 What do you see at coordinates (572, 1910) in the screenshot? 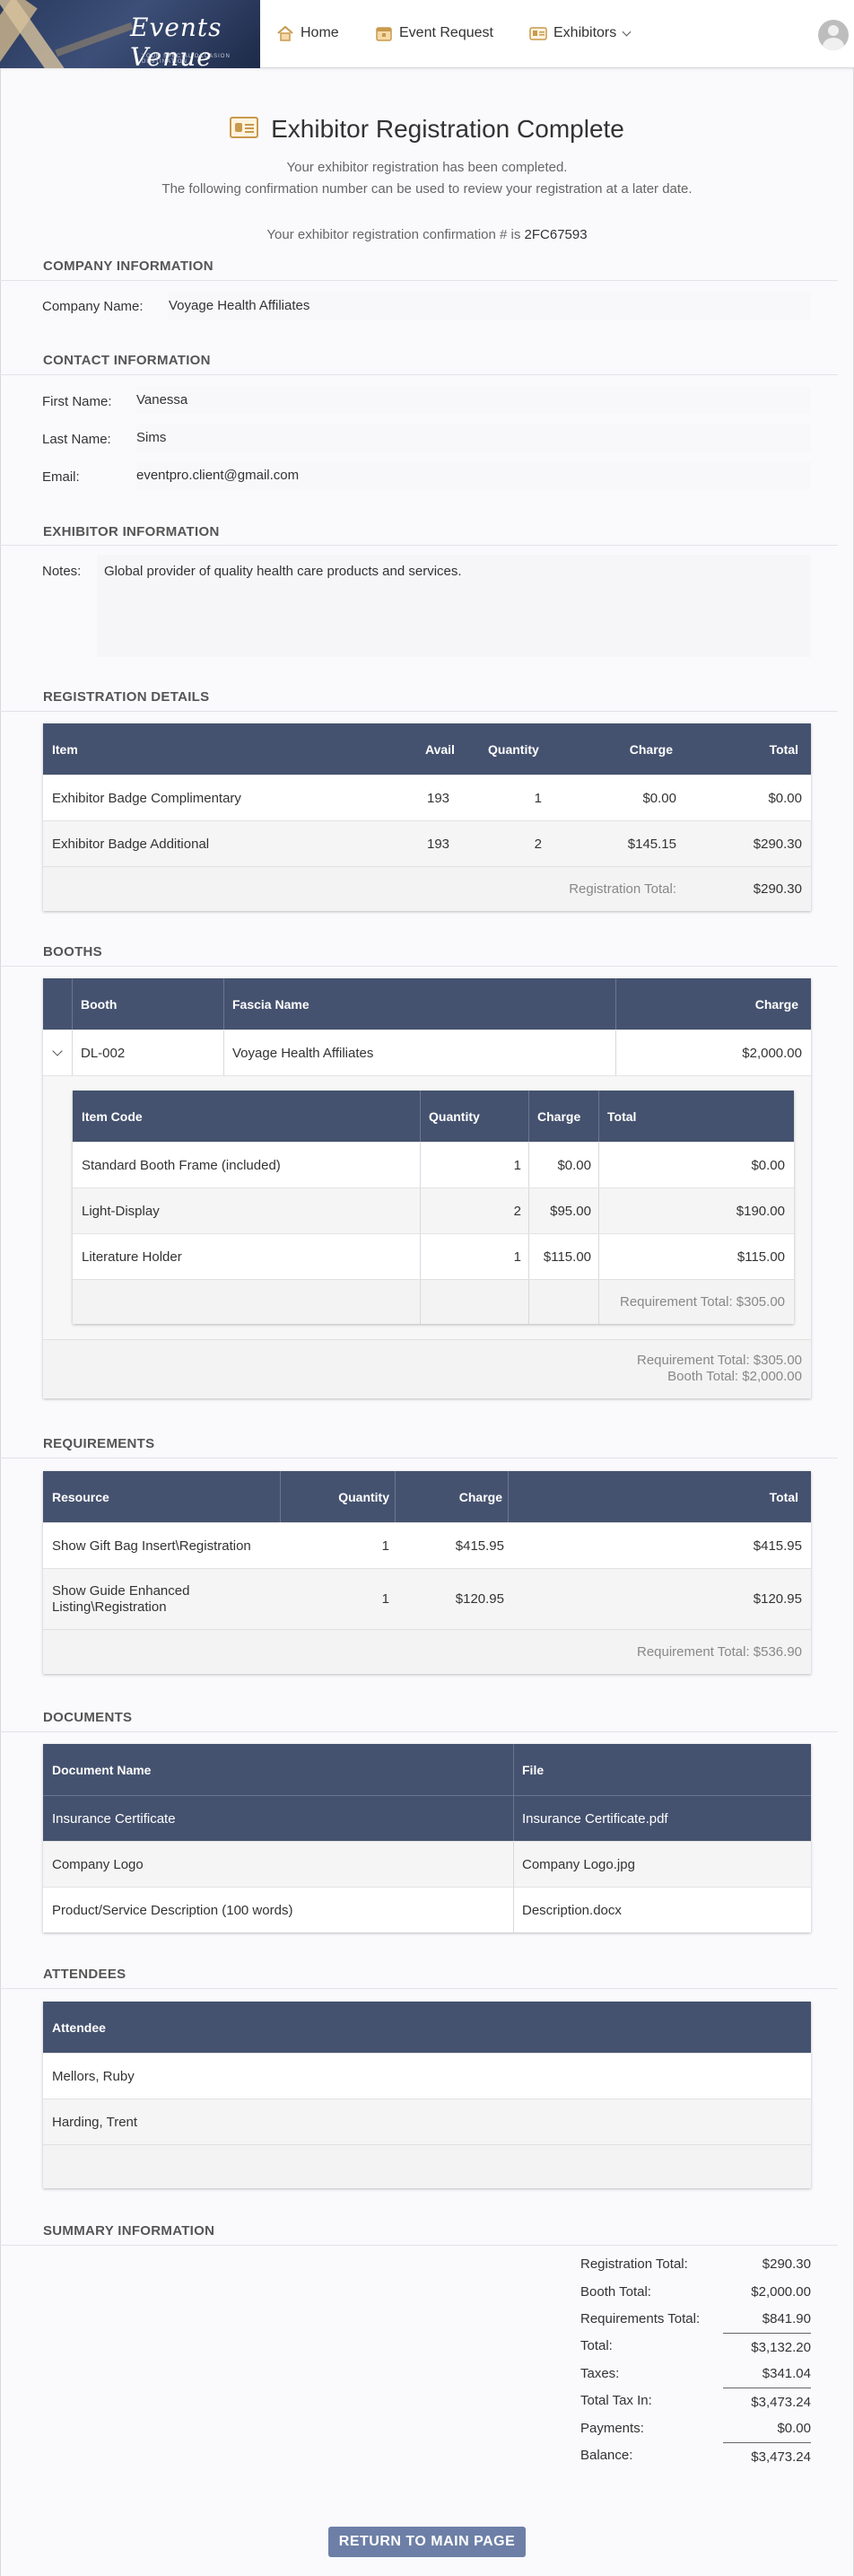
I see `document-file-link: Description.docx` at bounding box center [572, 1910].